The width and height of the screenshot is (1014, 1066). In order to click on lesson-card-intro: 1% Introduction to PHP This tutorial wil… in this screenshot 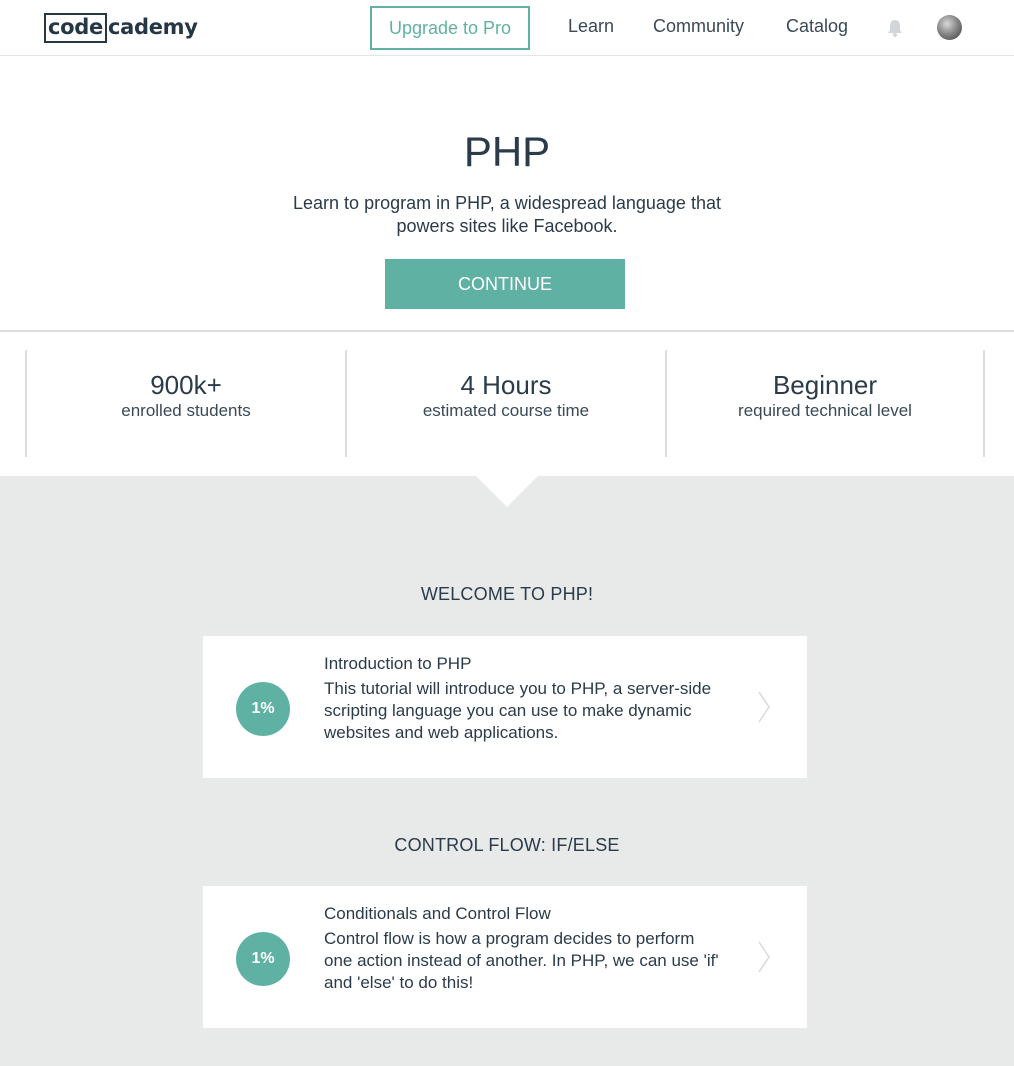, I will do `click(505, 707)`.